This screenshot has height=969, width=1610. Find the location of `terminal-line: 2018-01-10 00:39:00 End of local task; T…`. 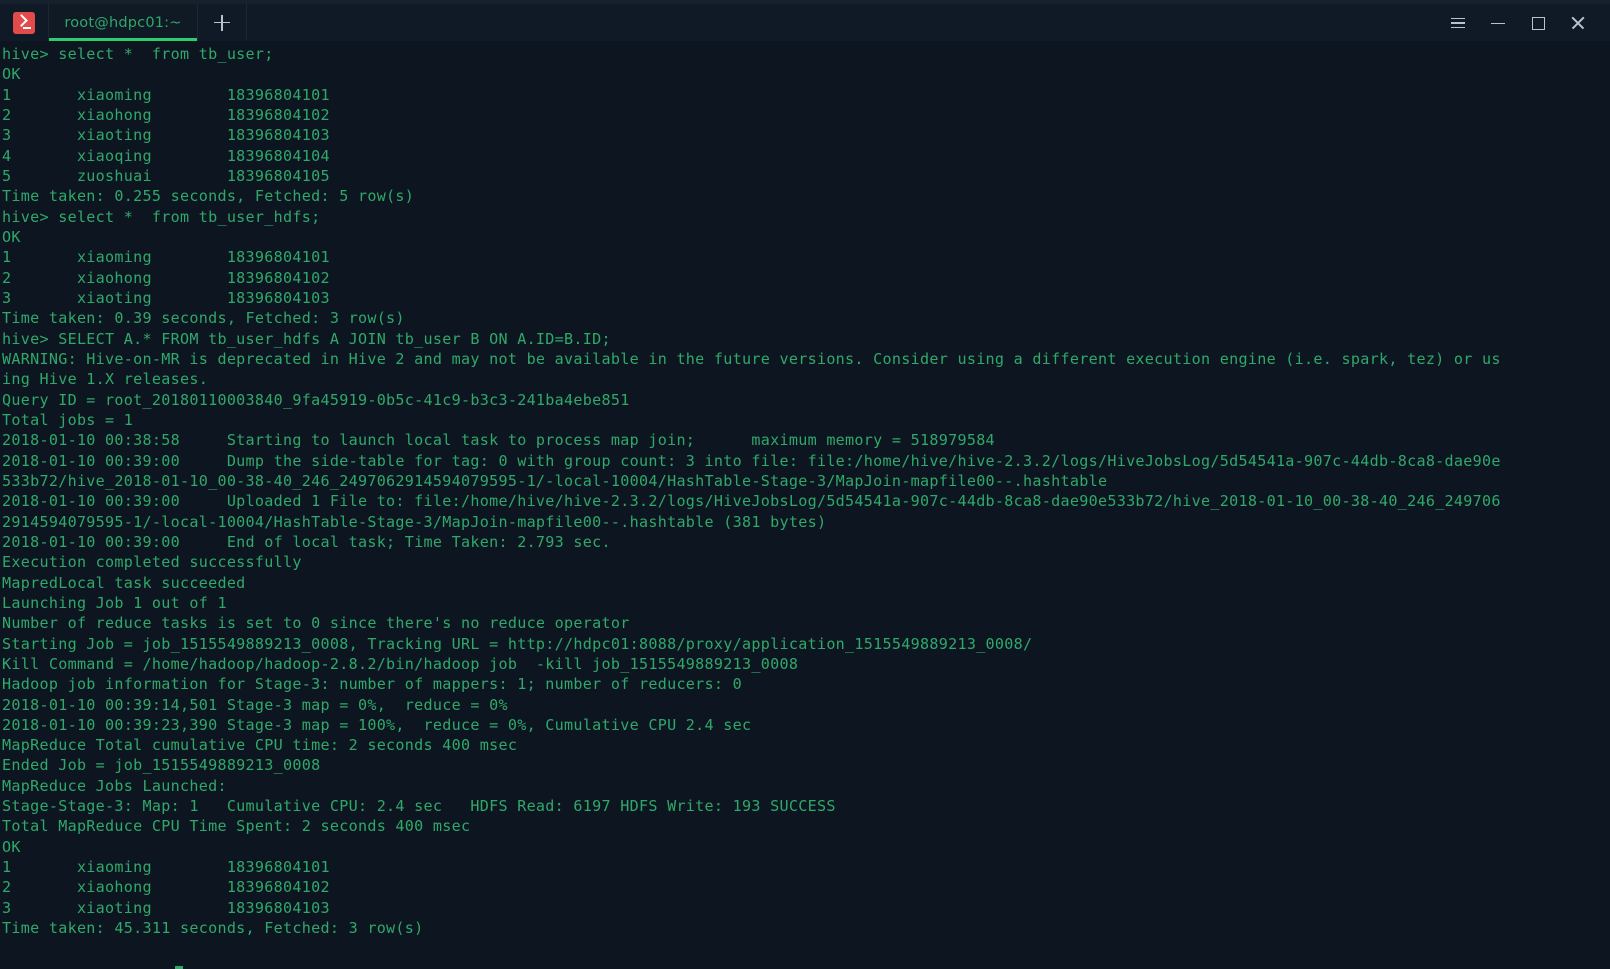

terminal-line: 2018-01-10 00:39:00 End of local task; T… is located at coordinates (306, 541).